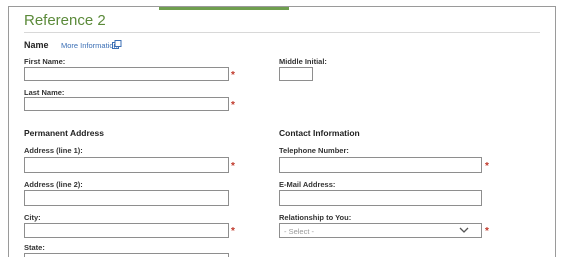 The height and width of the screenshot is (259, 565). Describe the element at coordinates (233, 166) in the screenshot. I see `address-line1-required-marker: *` at that location.